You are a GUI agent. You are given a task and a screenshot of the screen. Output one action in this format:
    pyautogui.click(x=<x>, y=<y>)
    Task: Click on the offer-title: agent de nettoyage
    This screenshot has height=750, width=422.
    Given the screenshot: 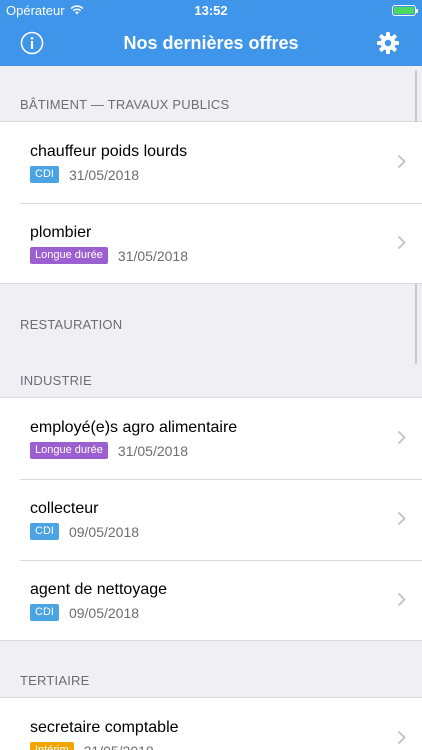 What is the action you would take?
    pyautogui.click(x=99, y=589)
    